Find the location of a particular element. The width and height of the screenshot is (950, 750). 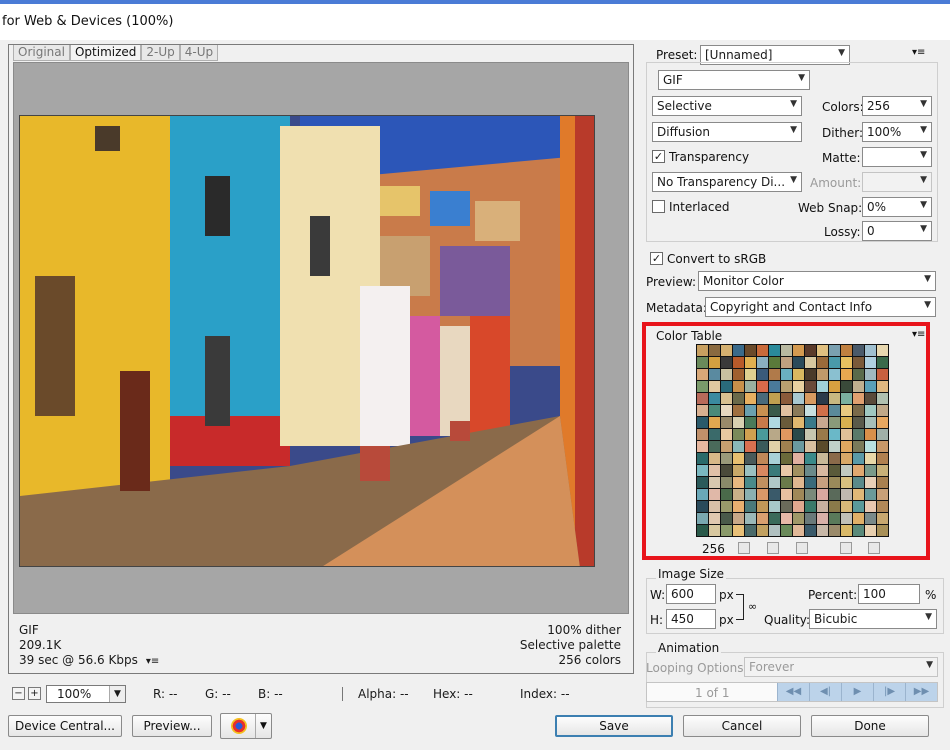

interlaced-checkbox is located at coordinates (658, 206).